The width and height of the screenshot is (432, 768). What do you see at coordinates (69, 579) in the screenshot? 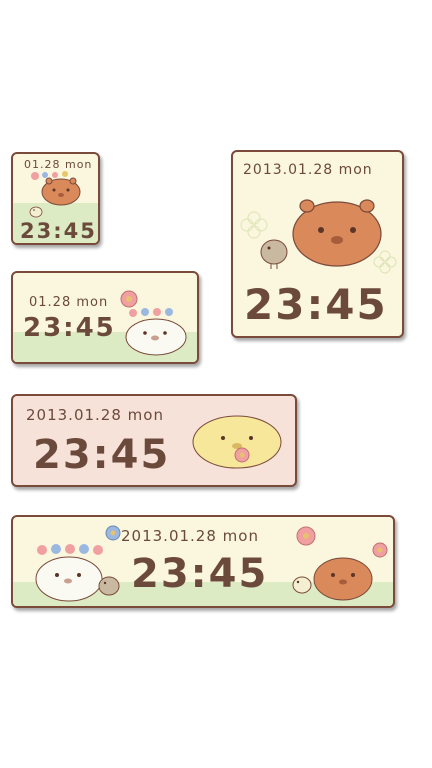
I see `capybara-white-icon` at bounding box center [69, 579].